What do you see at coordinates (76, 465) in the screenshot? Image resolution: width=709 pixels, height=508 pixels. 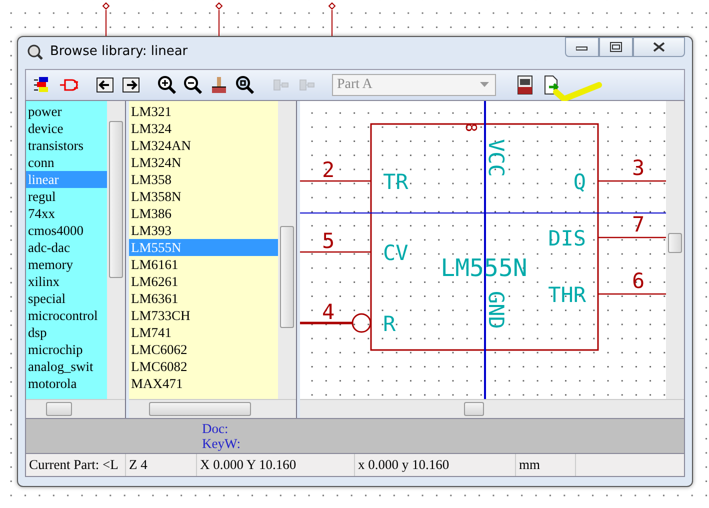 I see `status-field: Current Part: <L` at bounding box center [76, 465].